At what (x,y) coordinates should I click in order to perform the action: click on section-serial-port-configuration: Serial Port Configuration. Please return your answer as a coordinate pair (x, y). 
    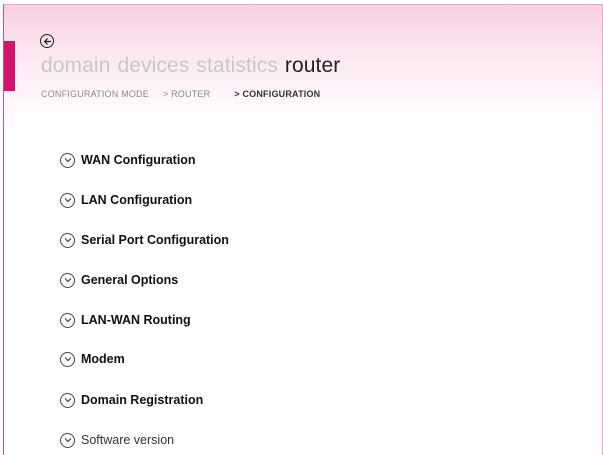
    Looking at the image, I should click on (144, 240).